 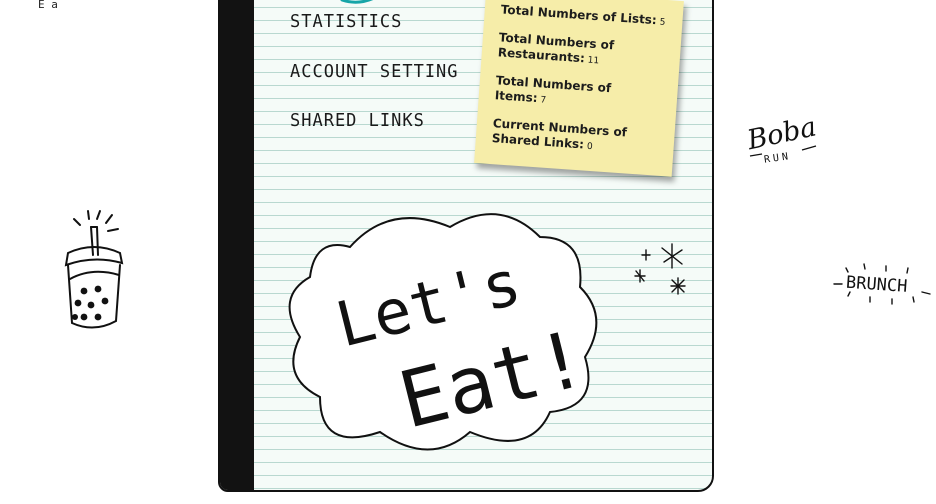 I want to click on sparkle-icon, so click(x=660, y=269).